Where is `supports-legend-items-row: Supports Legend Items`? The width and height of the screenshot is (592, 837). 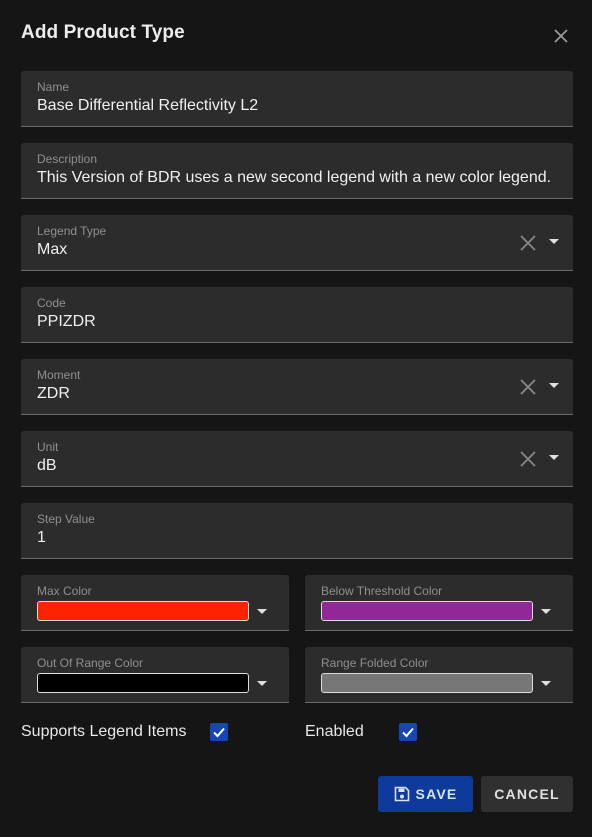
supports-legend-items-row: Supports Legend Items is located at coordinates (103, 732).